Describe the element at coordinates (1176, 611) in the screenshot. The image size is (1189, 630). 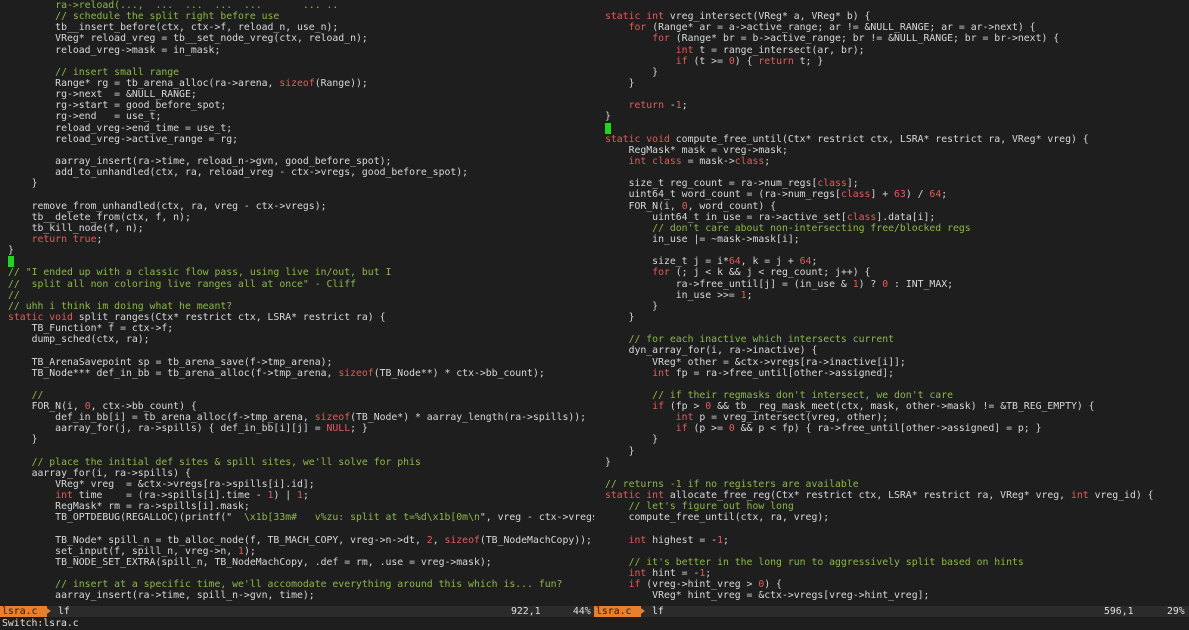
I see `status-scroll-percent: 29%` at that location.